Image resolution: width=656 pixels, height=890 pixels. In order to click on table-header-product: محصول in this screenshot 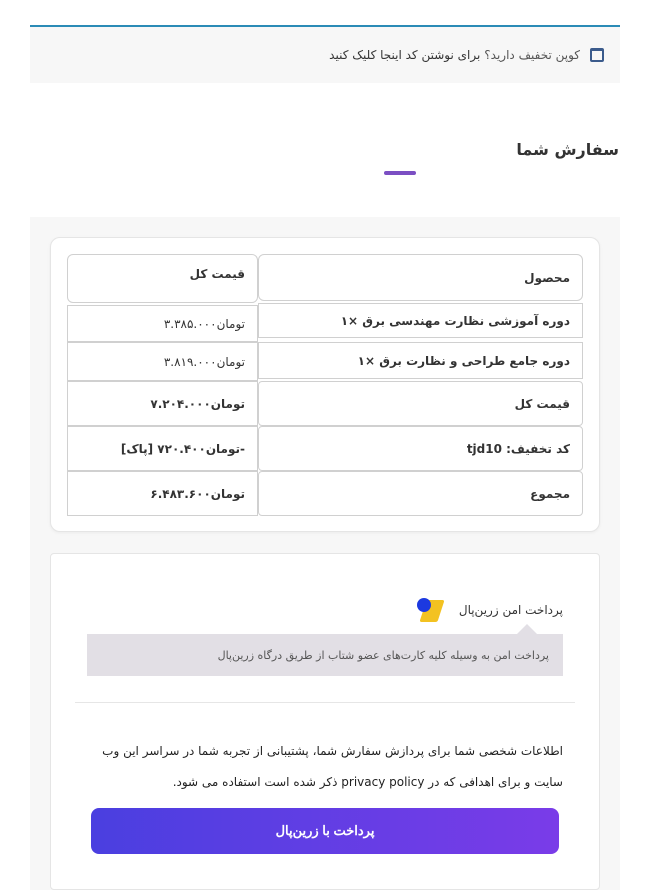, I will do `click(420, 277)`.